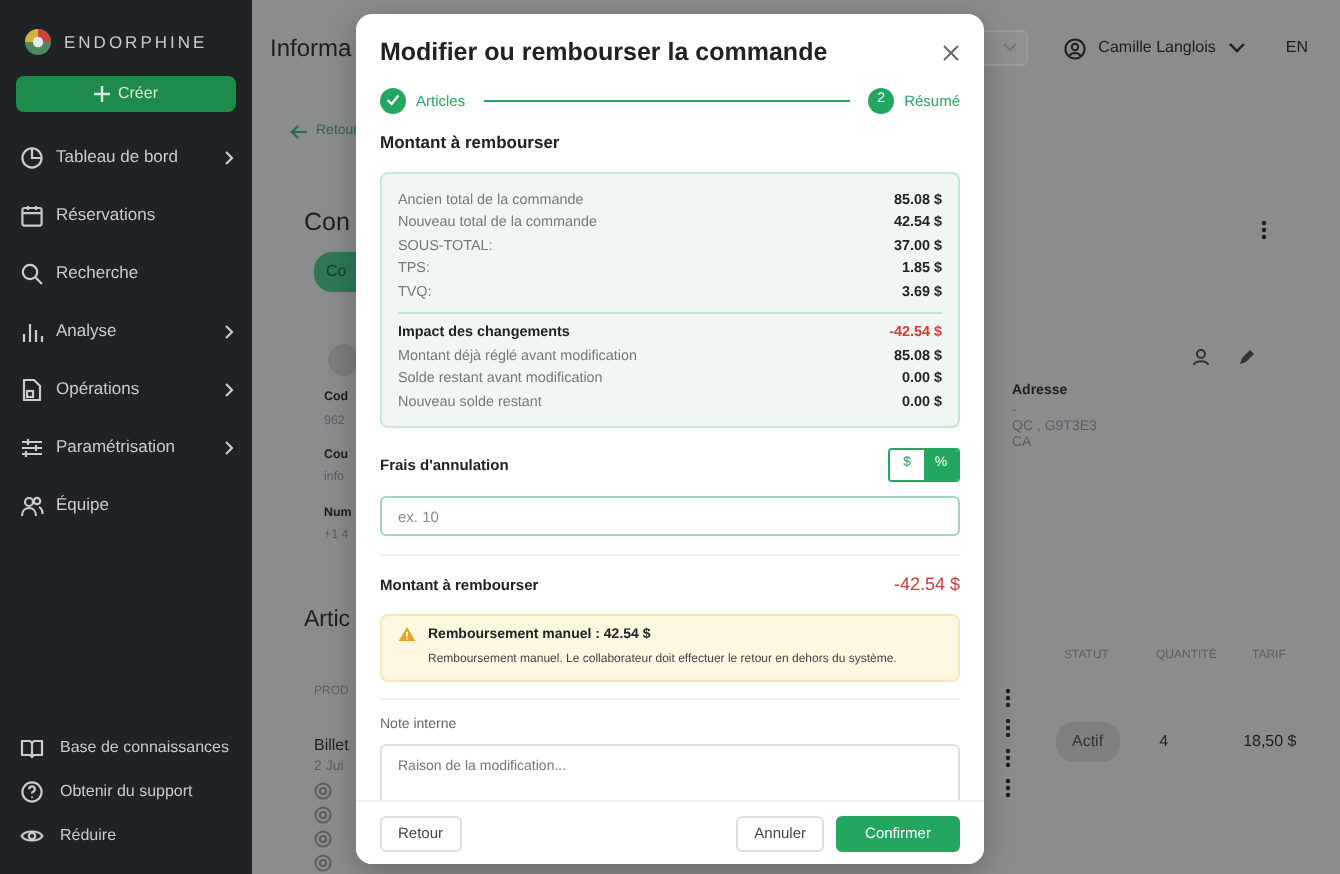 The height and width of the screenshot is (874, 1340). Describe the element at coordinates (327, 621) in the screenshot. I see `section-title: Artic` at that location.